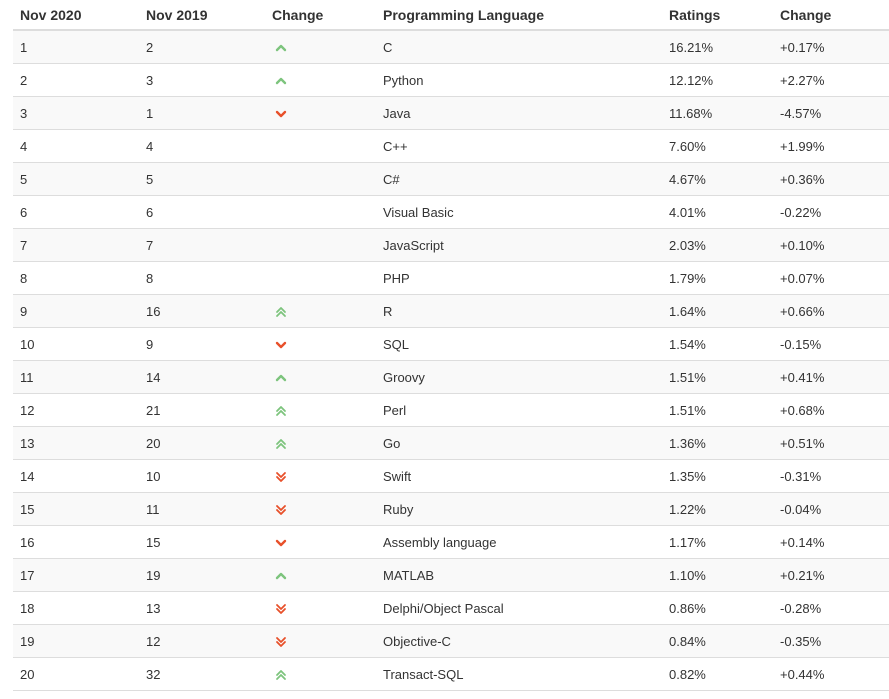 Image resolution: width=889 pixels, height=699 pixels. Describe the element at coordinates (451, 146) in the screenshot. I see `table-row: 4 4 C++ 7.60% +1.99%` at that location.